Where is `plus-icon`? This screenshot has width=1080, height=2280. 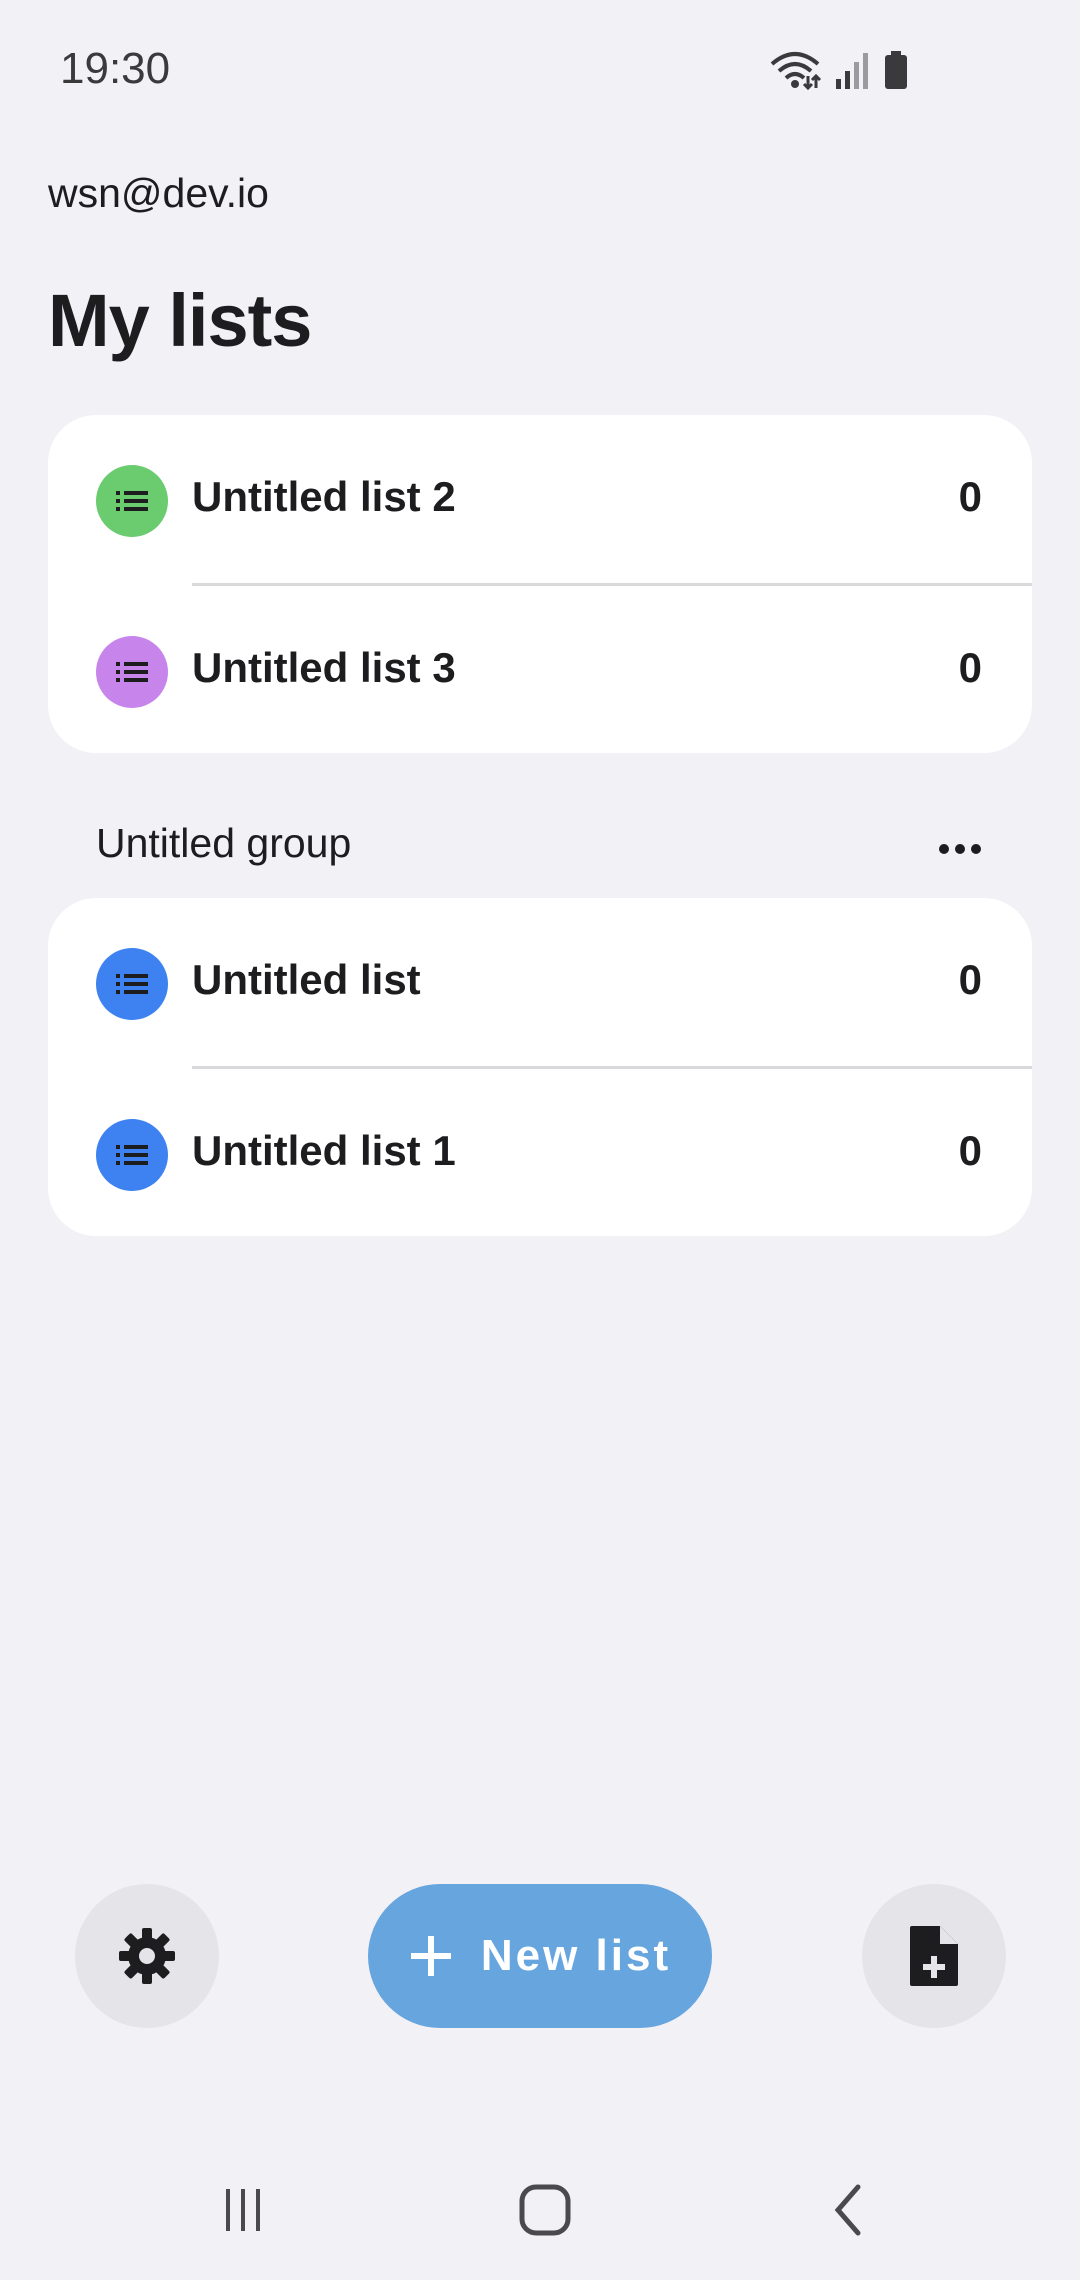 plus-icon is located at coordinates (430, 1956).